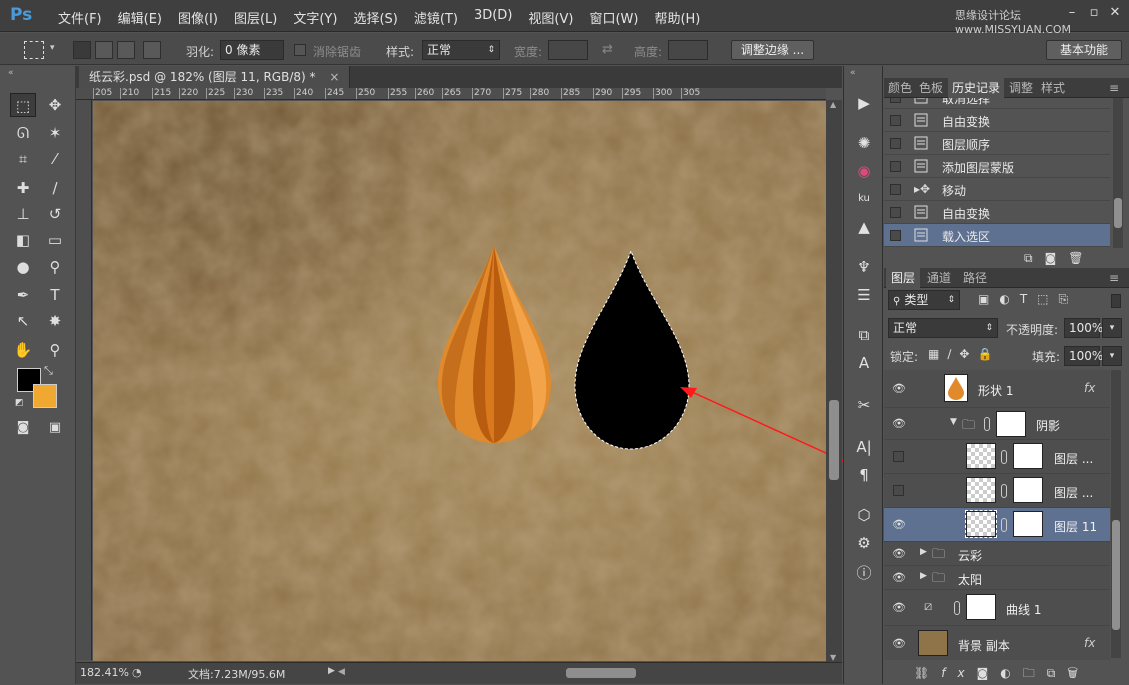 This screenshot has width=1129, height=685. What do you see at coordinates (853, 73) in the screenshot?
I see `collapse-arrows-icon: «` at bounding box center [853, 73].